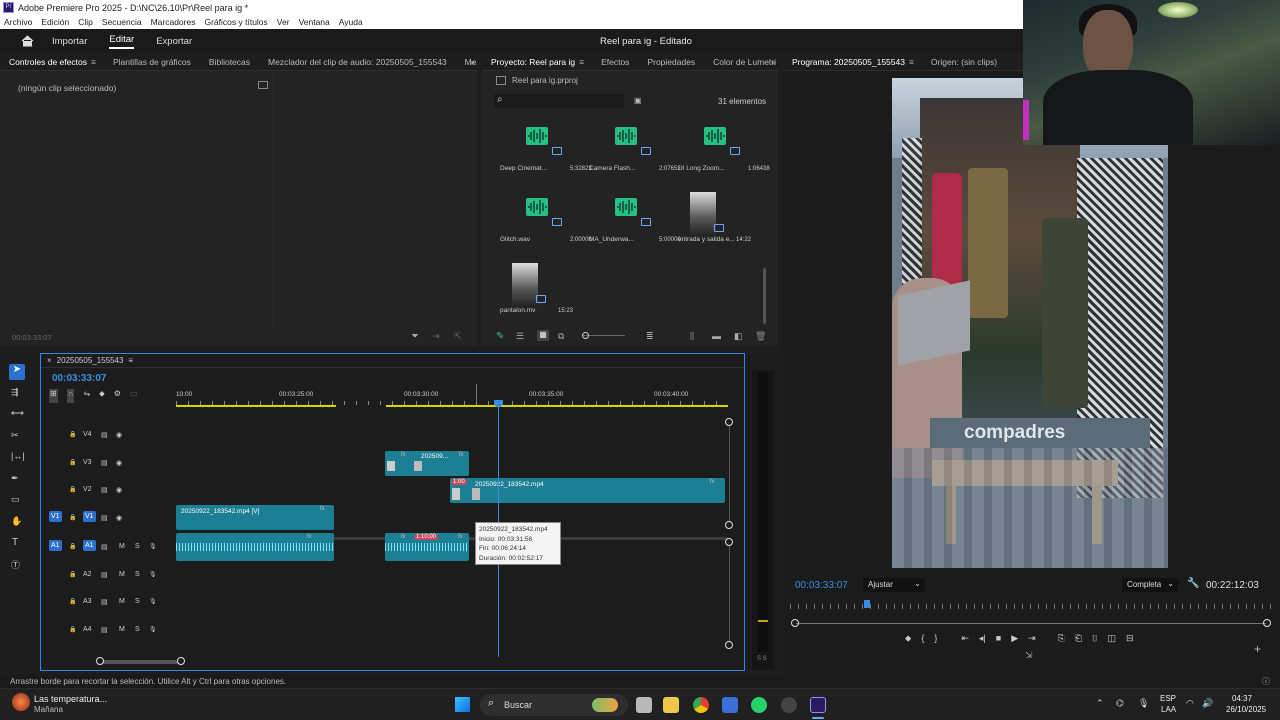  Describe the element at coordinates (15, 499) in the screenshot. I see `rectangle-tool-icon: ▭` at that location.